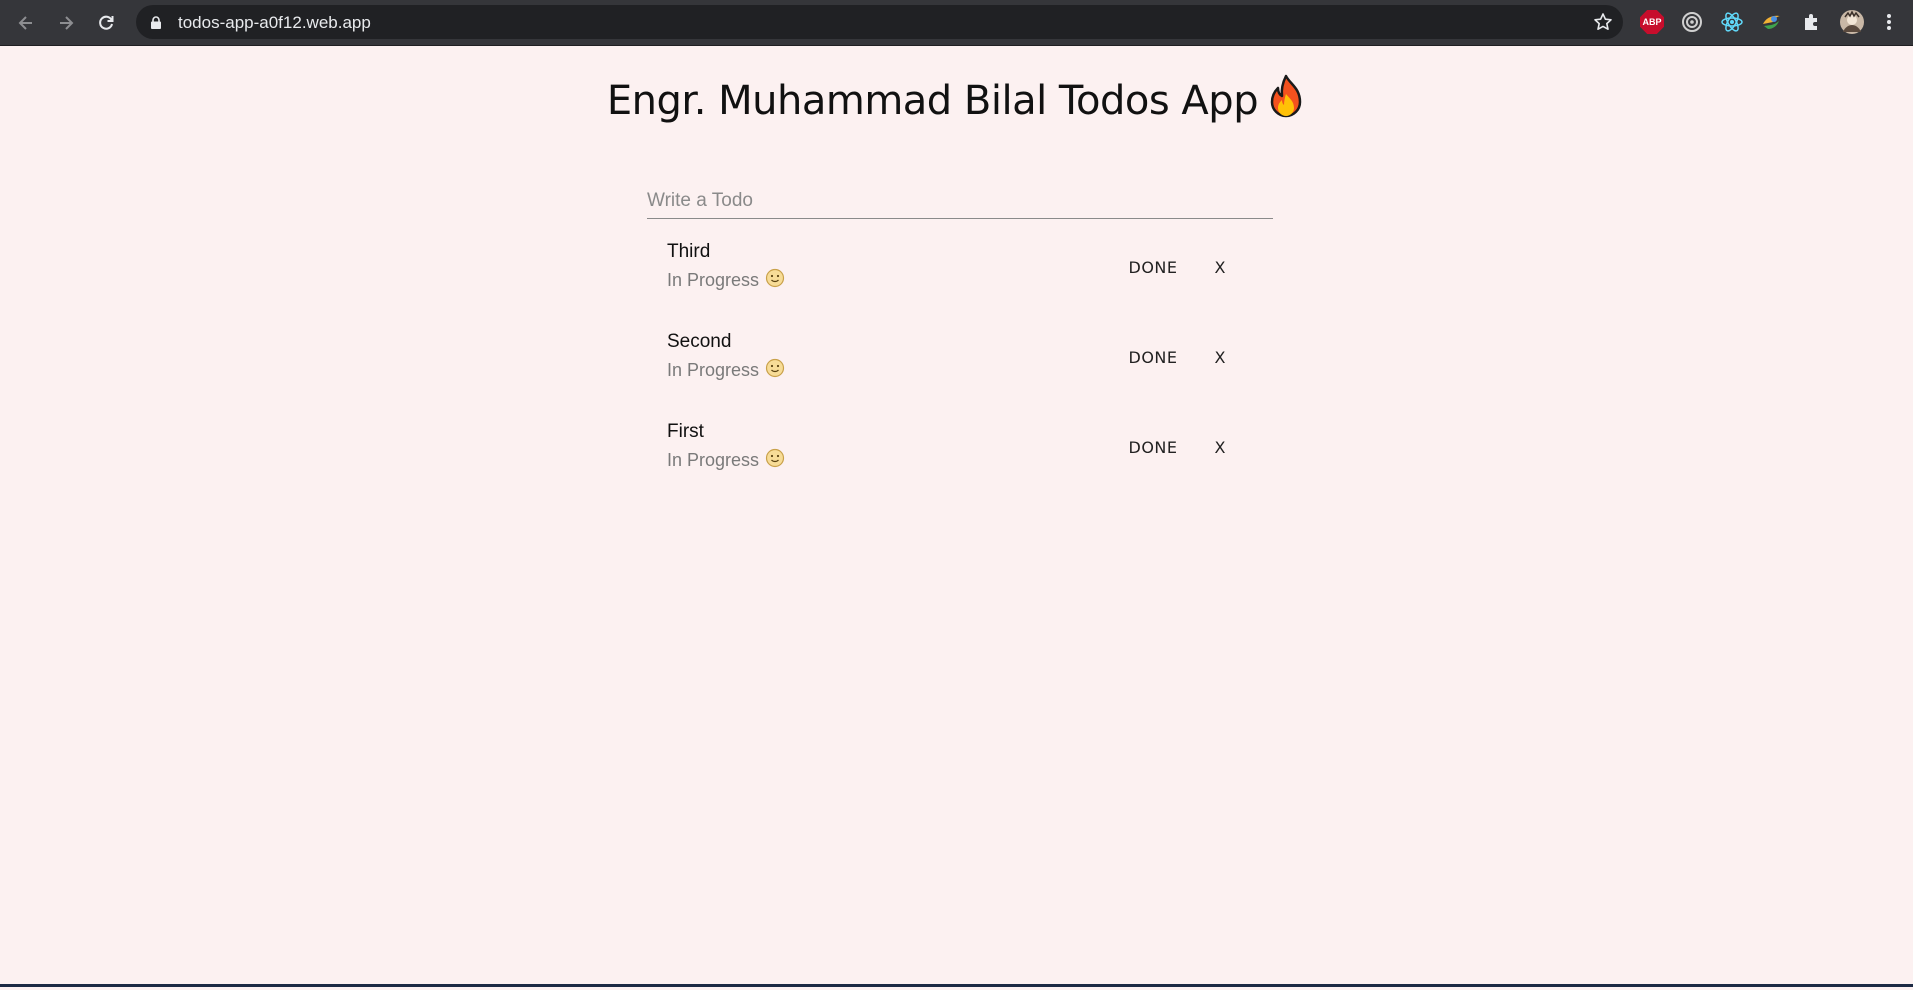  I want to click on browser-menu-icon, so click(1889, 22).